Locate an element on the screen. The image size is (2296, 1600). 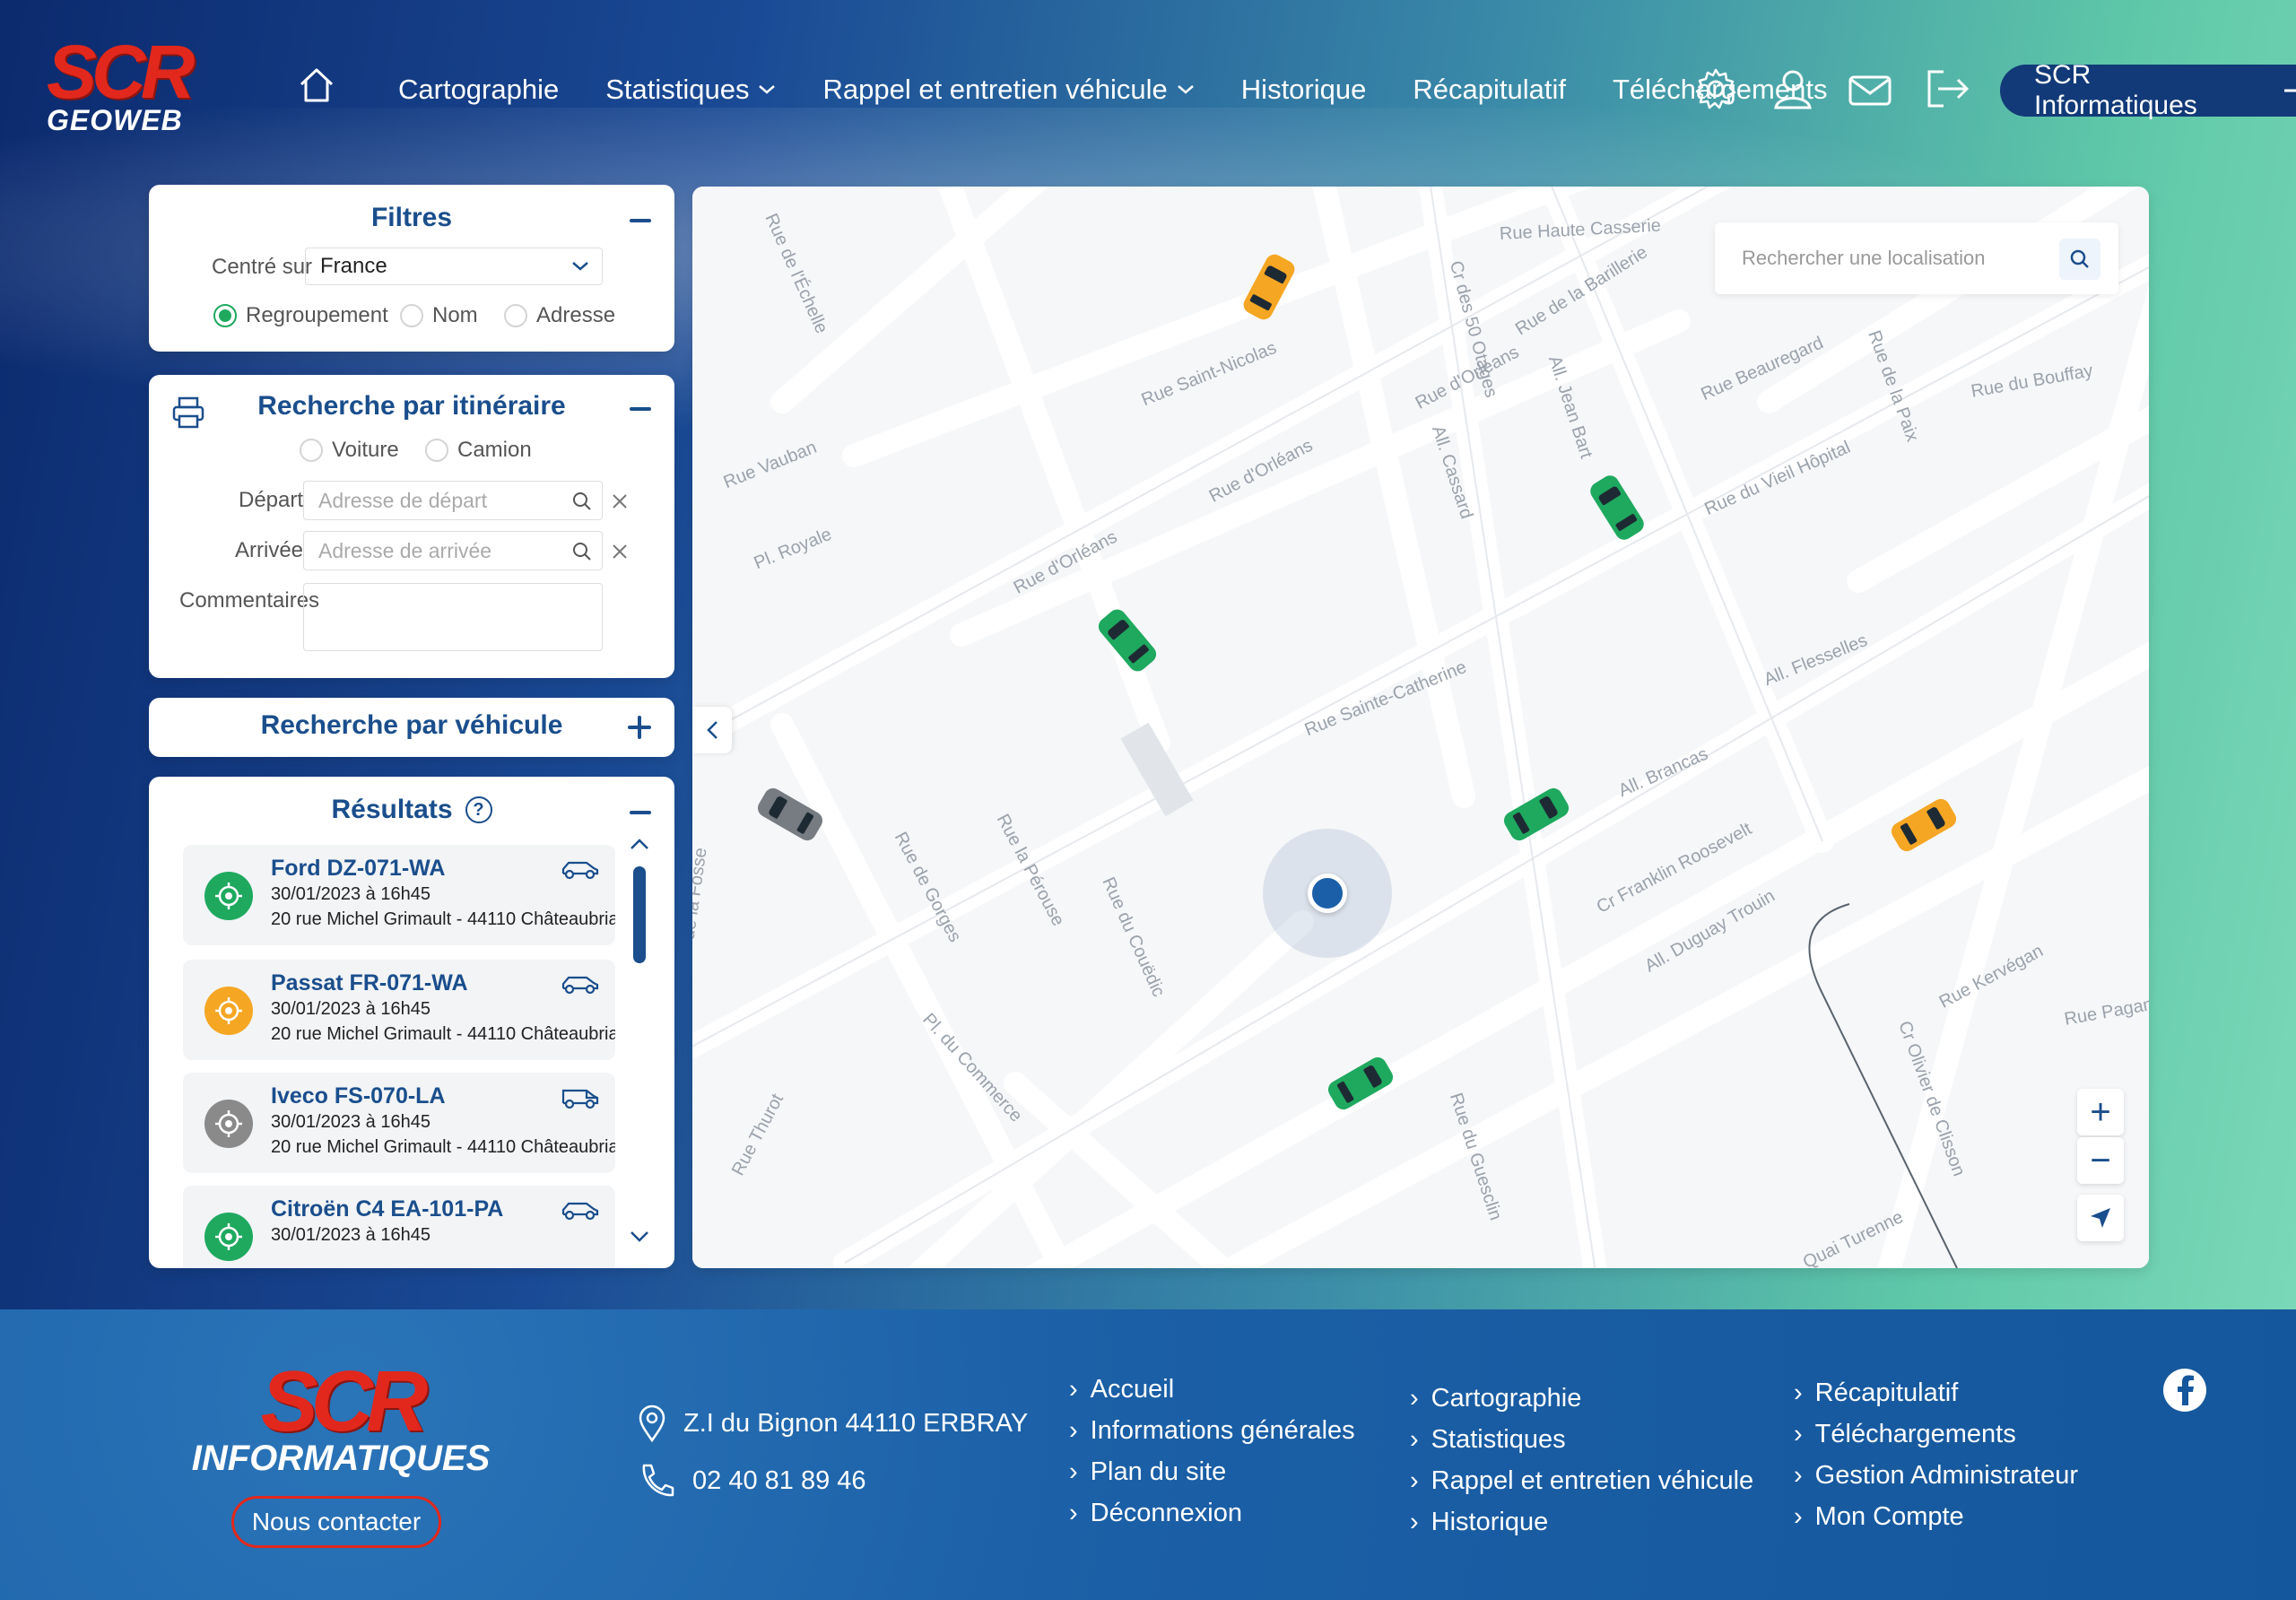
footer-link-gestion: › Gestion Administrateur is located at coordinates (1936, 1475).